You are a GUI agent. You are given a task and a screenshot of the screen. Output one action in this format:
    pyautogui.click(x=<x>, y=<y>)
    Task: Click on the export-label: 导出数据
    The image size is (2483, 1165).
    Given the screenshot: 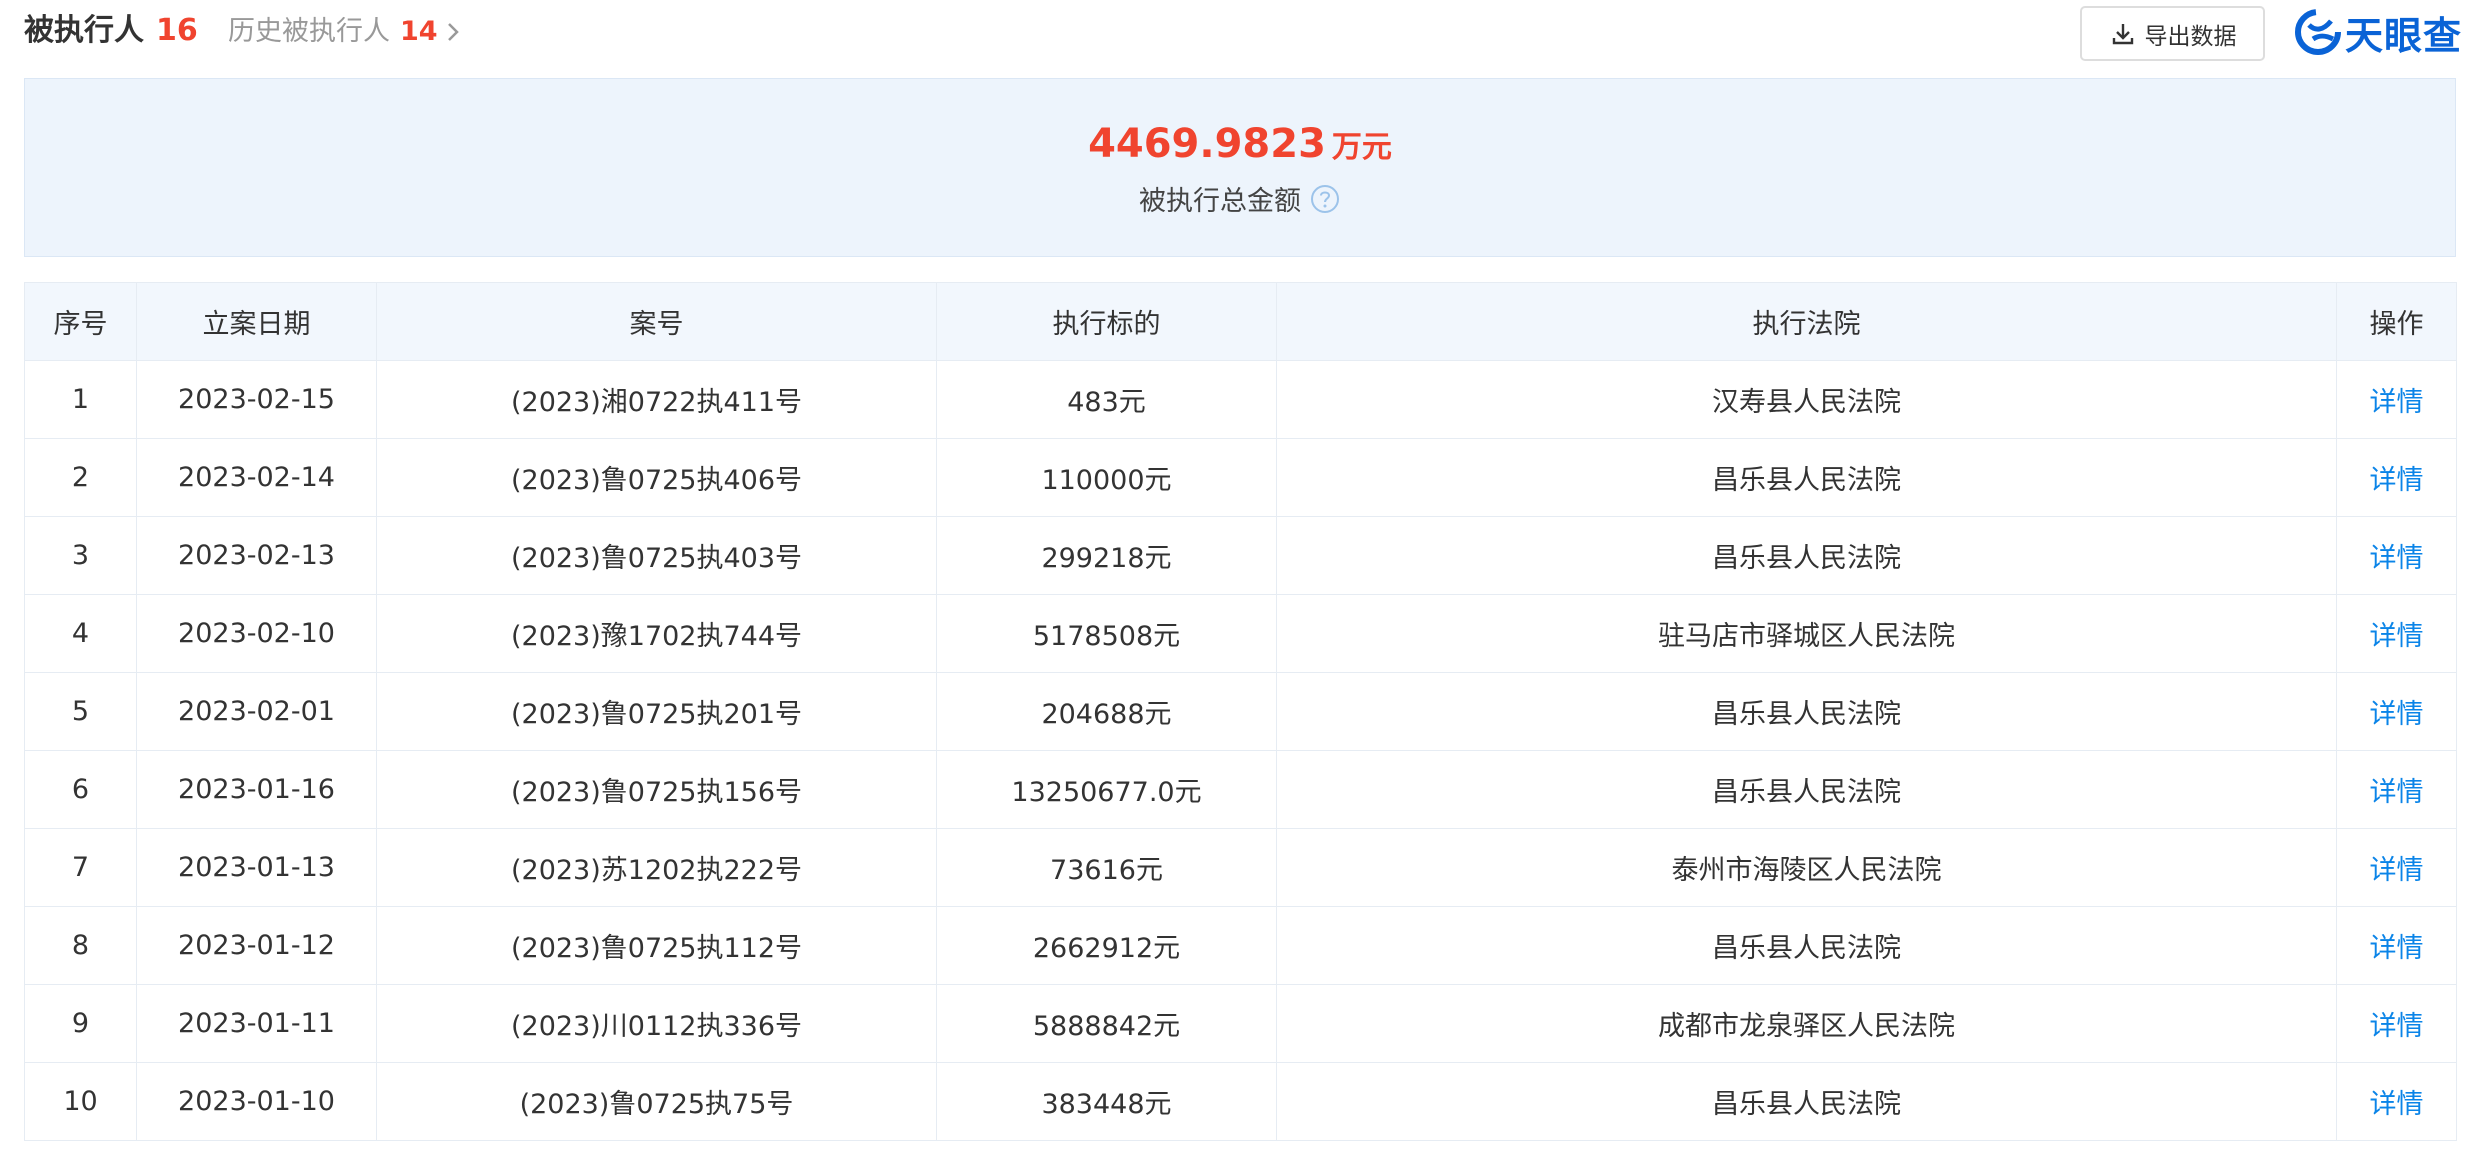 What is the action you would take?
    pyautogui.click(x=2190, y=36)
    